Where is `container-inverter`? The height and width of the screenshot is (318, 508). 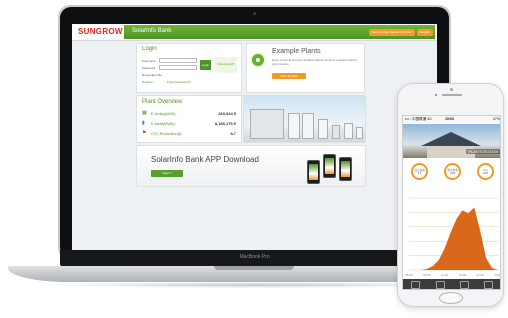 container-inverter is located at coordinates (267, 124).